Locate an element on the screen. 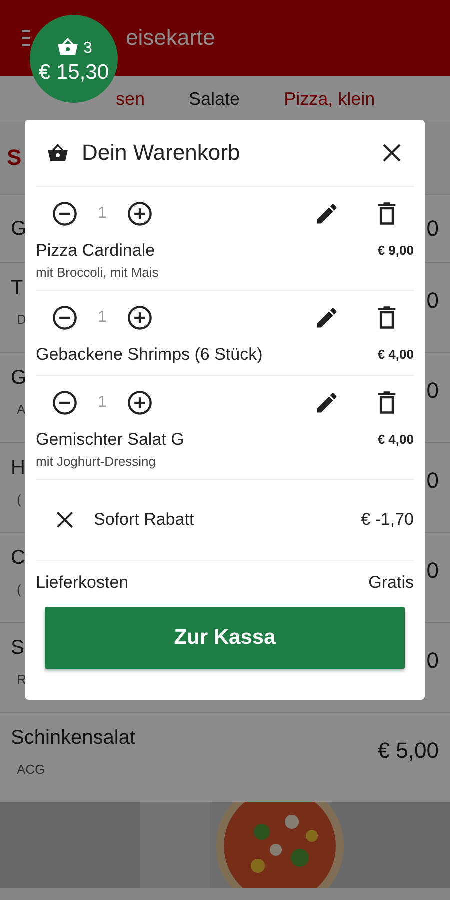  item-price: € 9,00 is located at coordinates (396, 250).